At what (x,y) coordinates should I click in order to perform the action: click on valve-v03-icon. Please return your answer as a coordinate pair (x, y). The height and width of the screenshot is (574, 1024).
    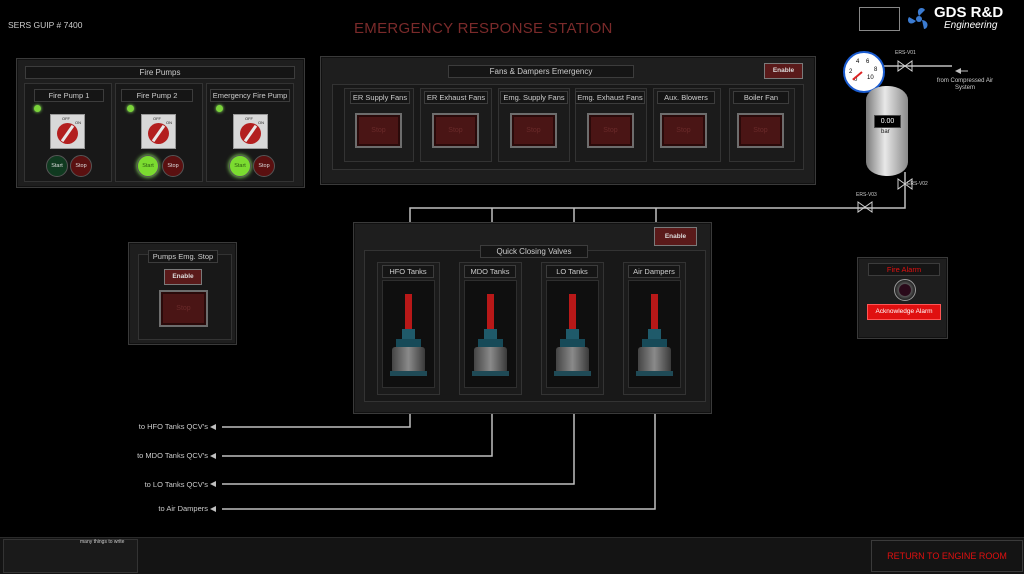
    Looking at the image, I should click on (865, 207).